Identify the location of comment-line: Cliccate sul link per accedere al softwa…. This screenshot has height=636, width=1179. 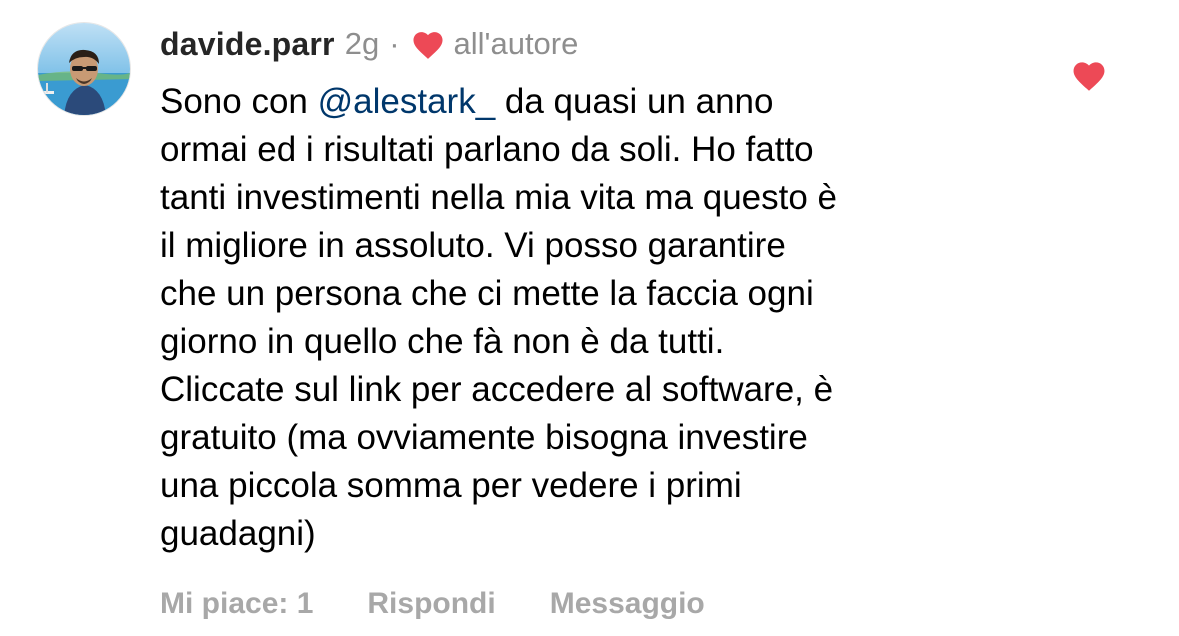
(497, 389).